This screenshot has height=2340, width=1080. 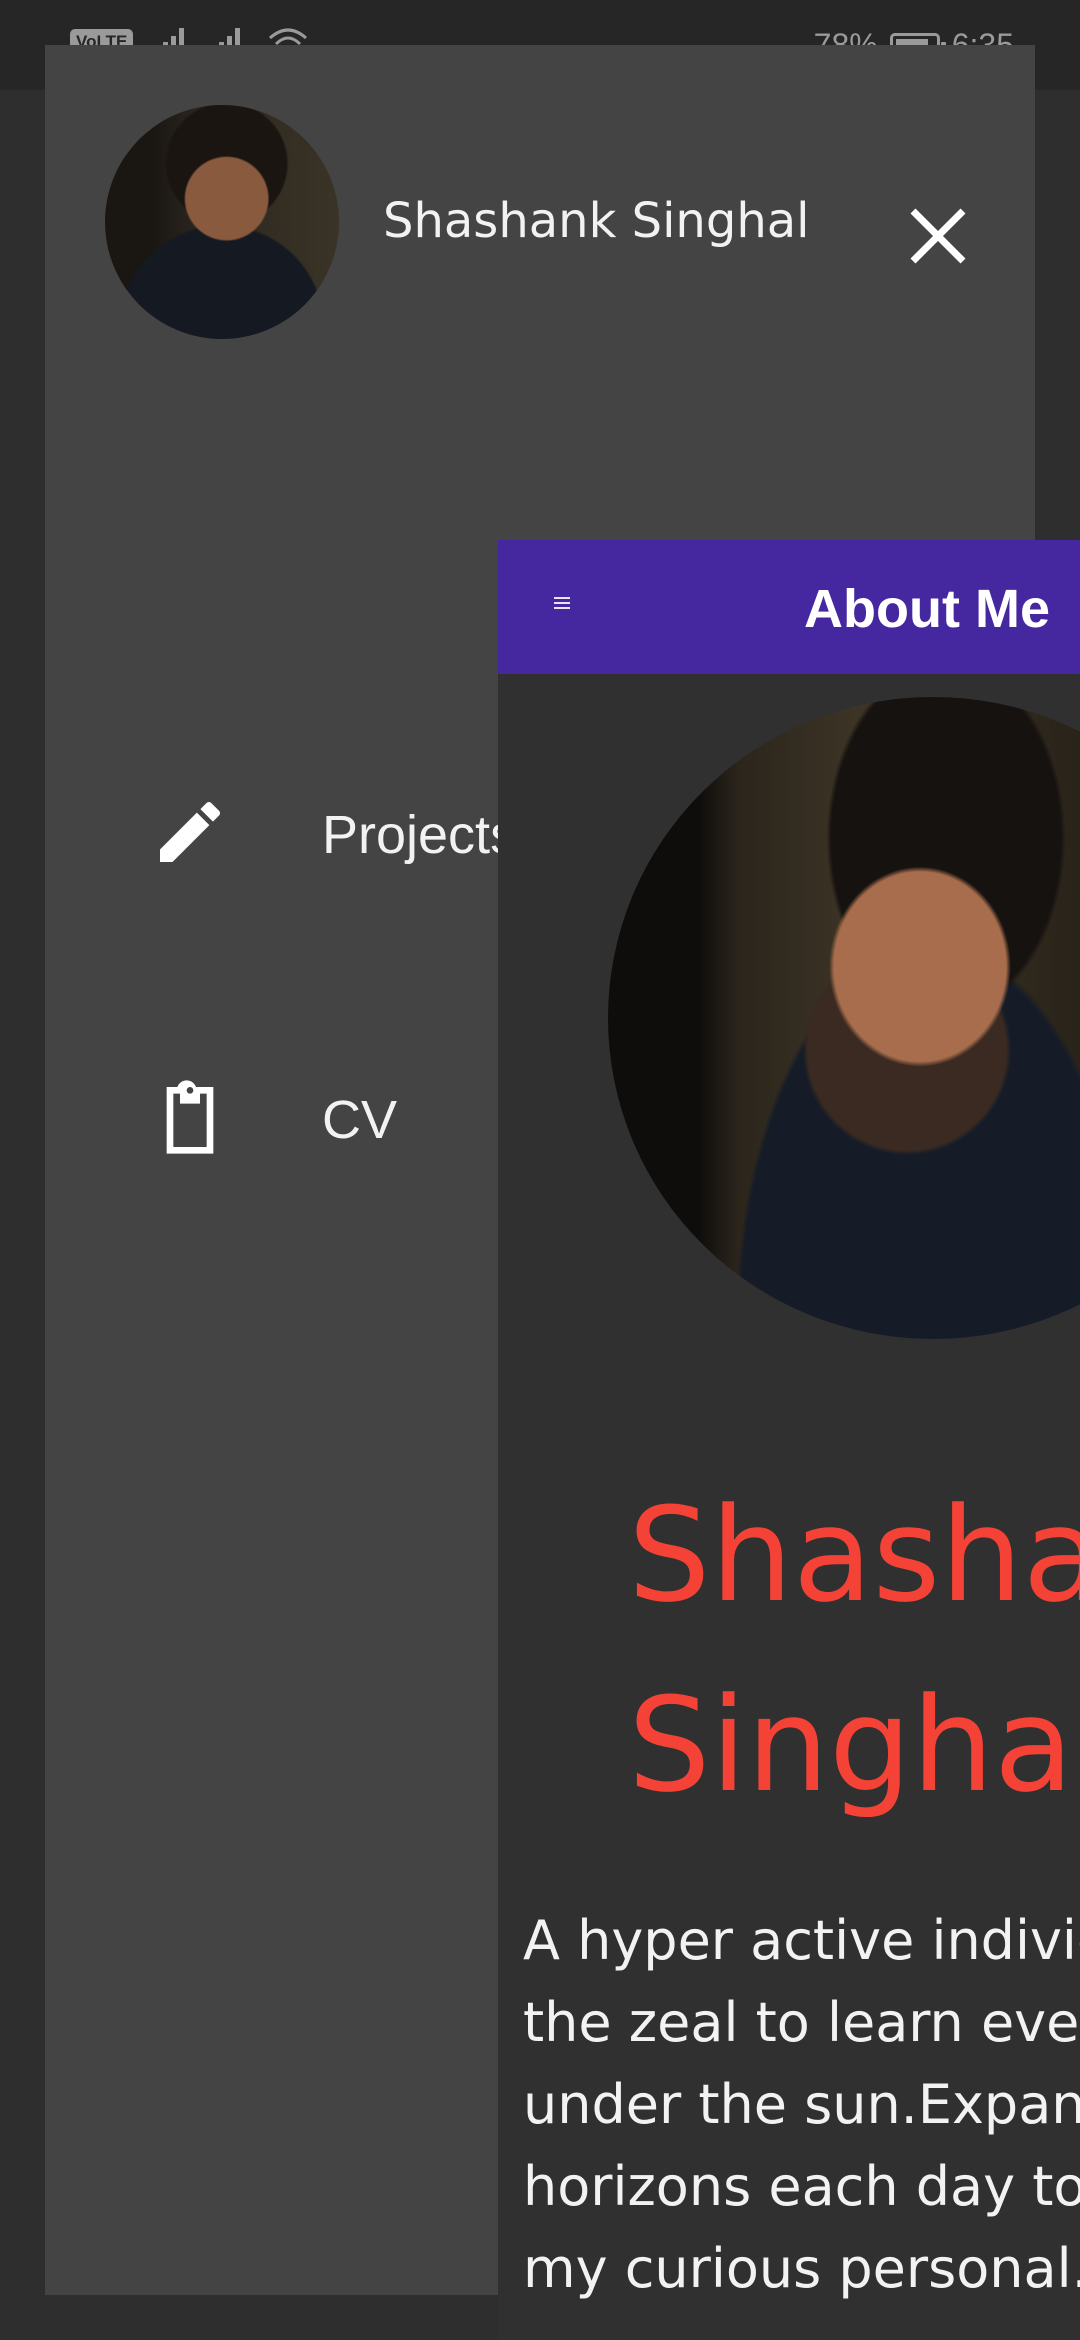 I want to click on pencil-icon, so click(x=190, y=831).